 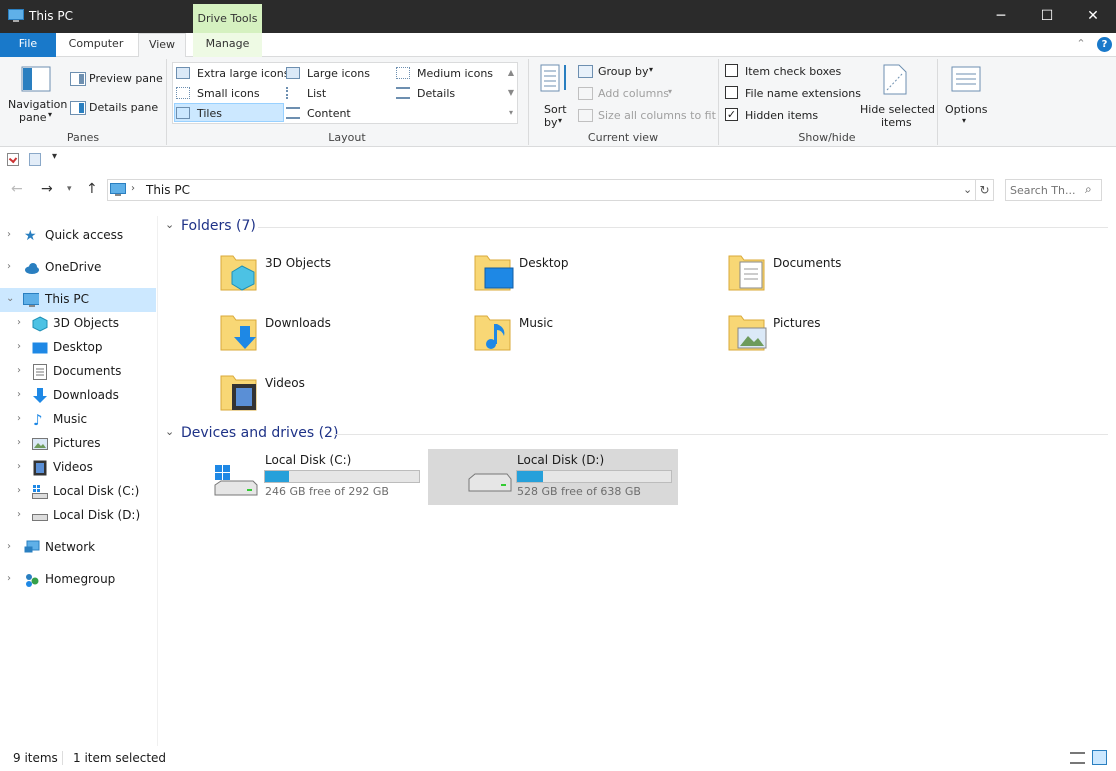 What do you see at coordinates (227, 45) in the screenshot?
I see `tab-manage: Manage` at bounding box center [227, 45].